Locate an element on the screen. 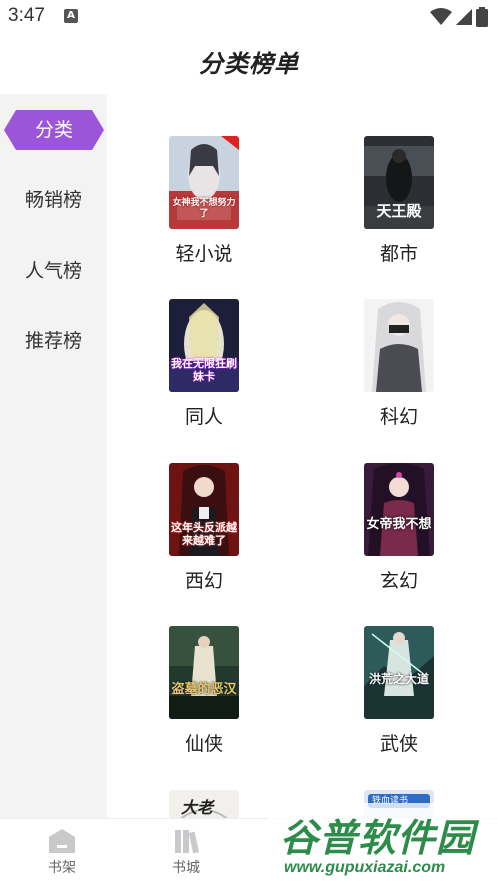  book-cover: 女帝我不想 is located at coordinates (399, 509).